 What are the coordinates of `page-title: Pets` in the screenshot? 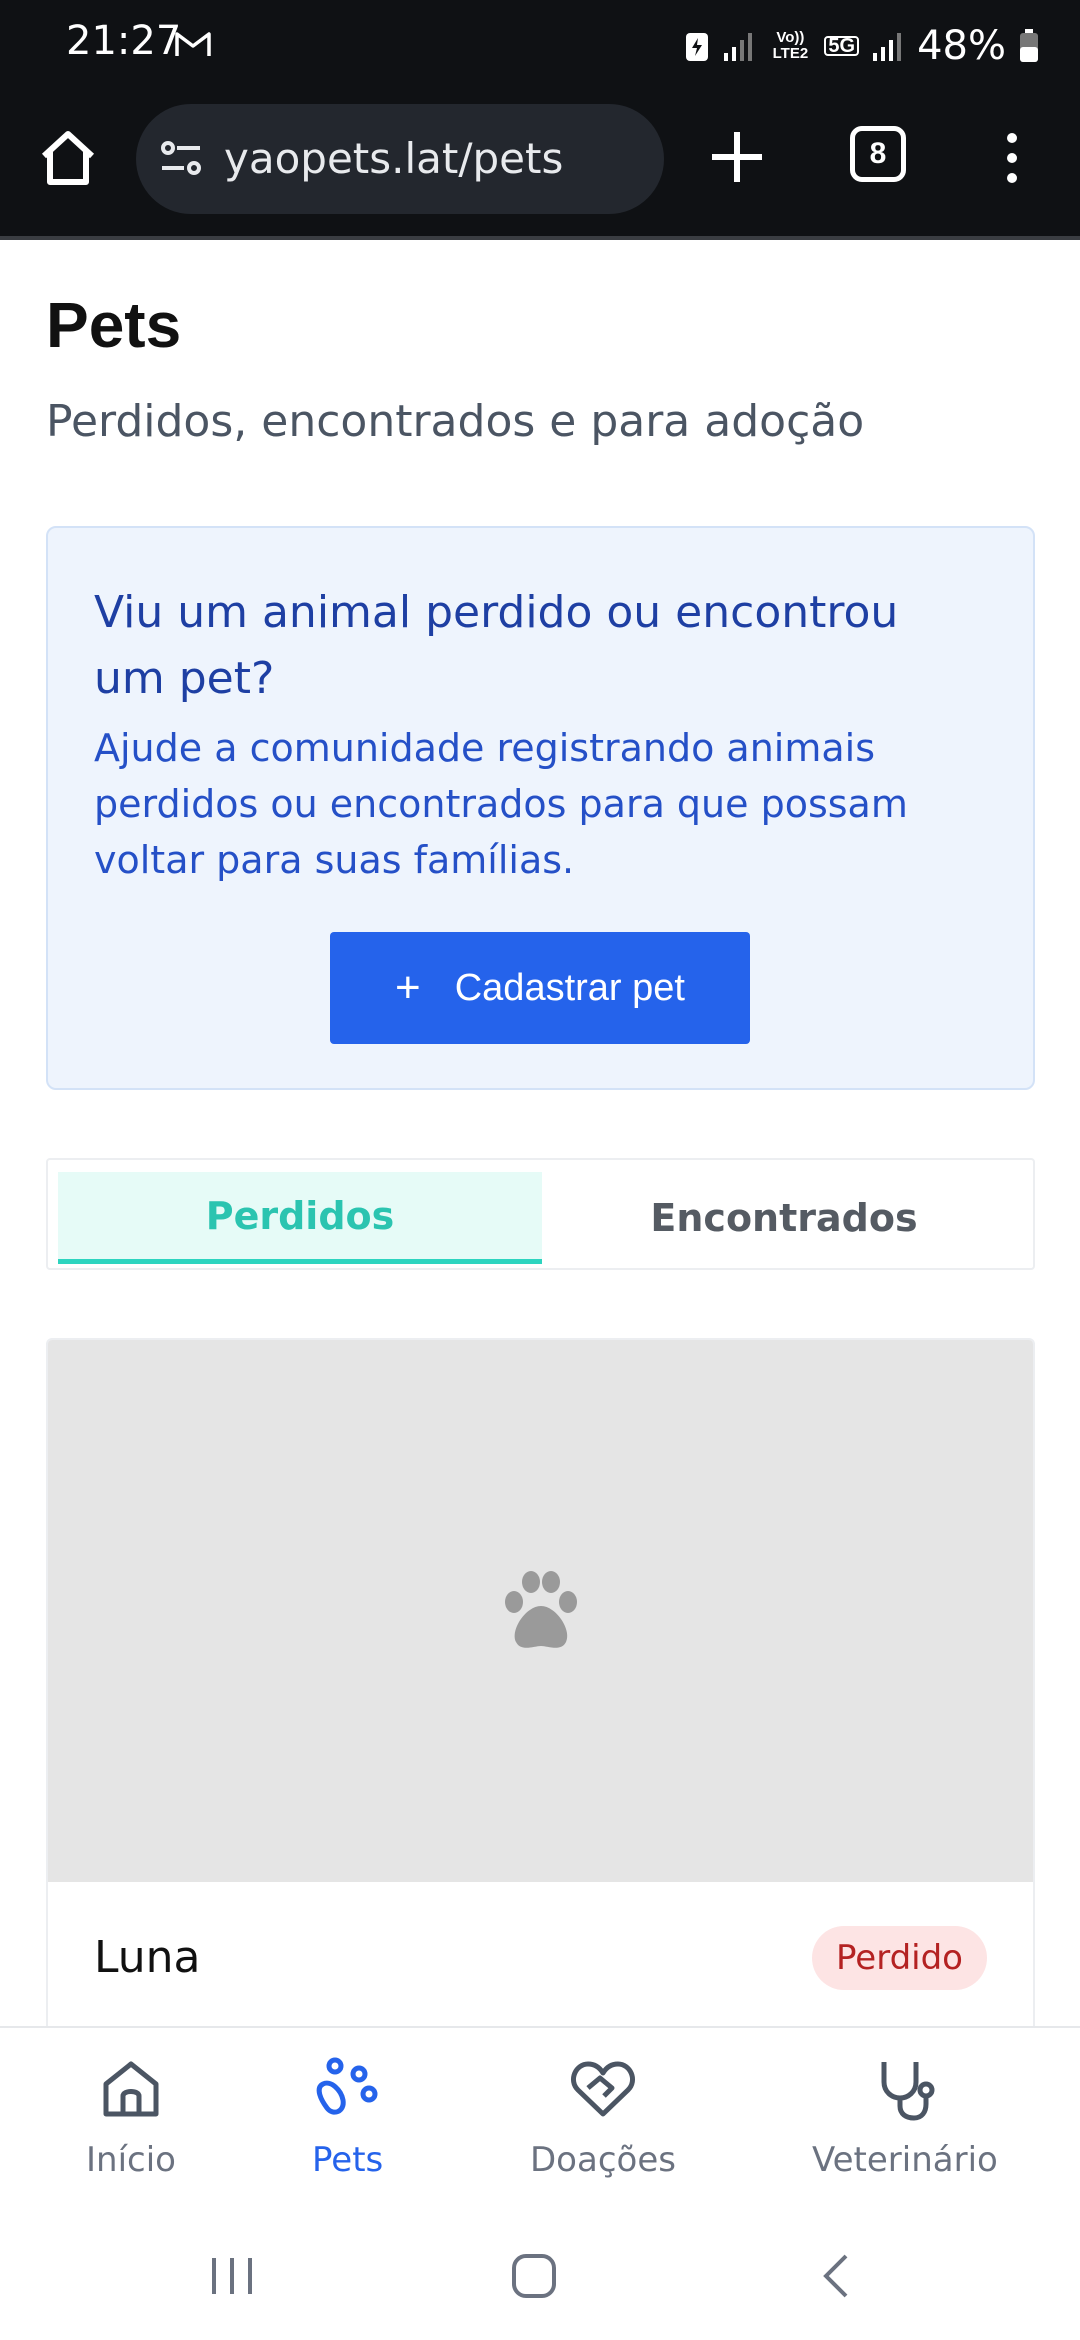 It's located at (114, 325).